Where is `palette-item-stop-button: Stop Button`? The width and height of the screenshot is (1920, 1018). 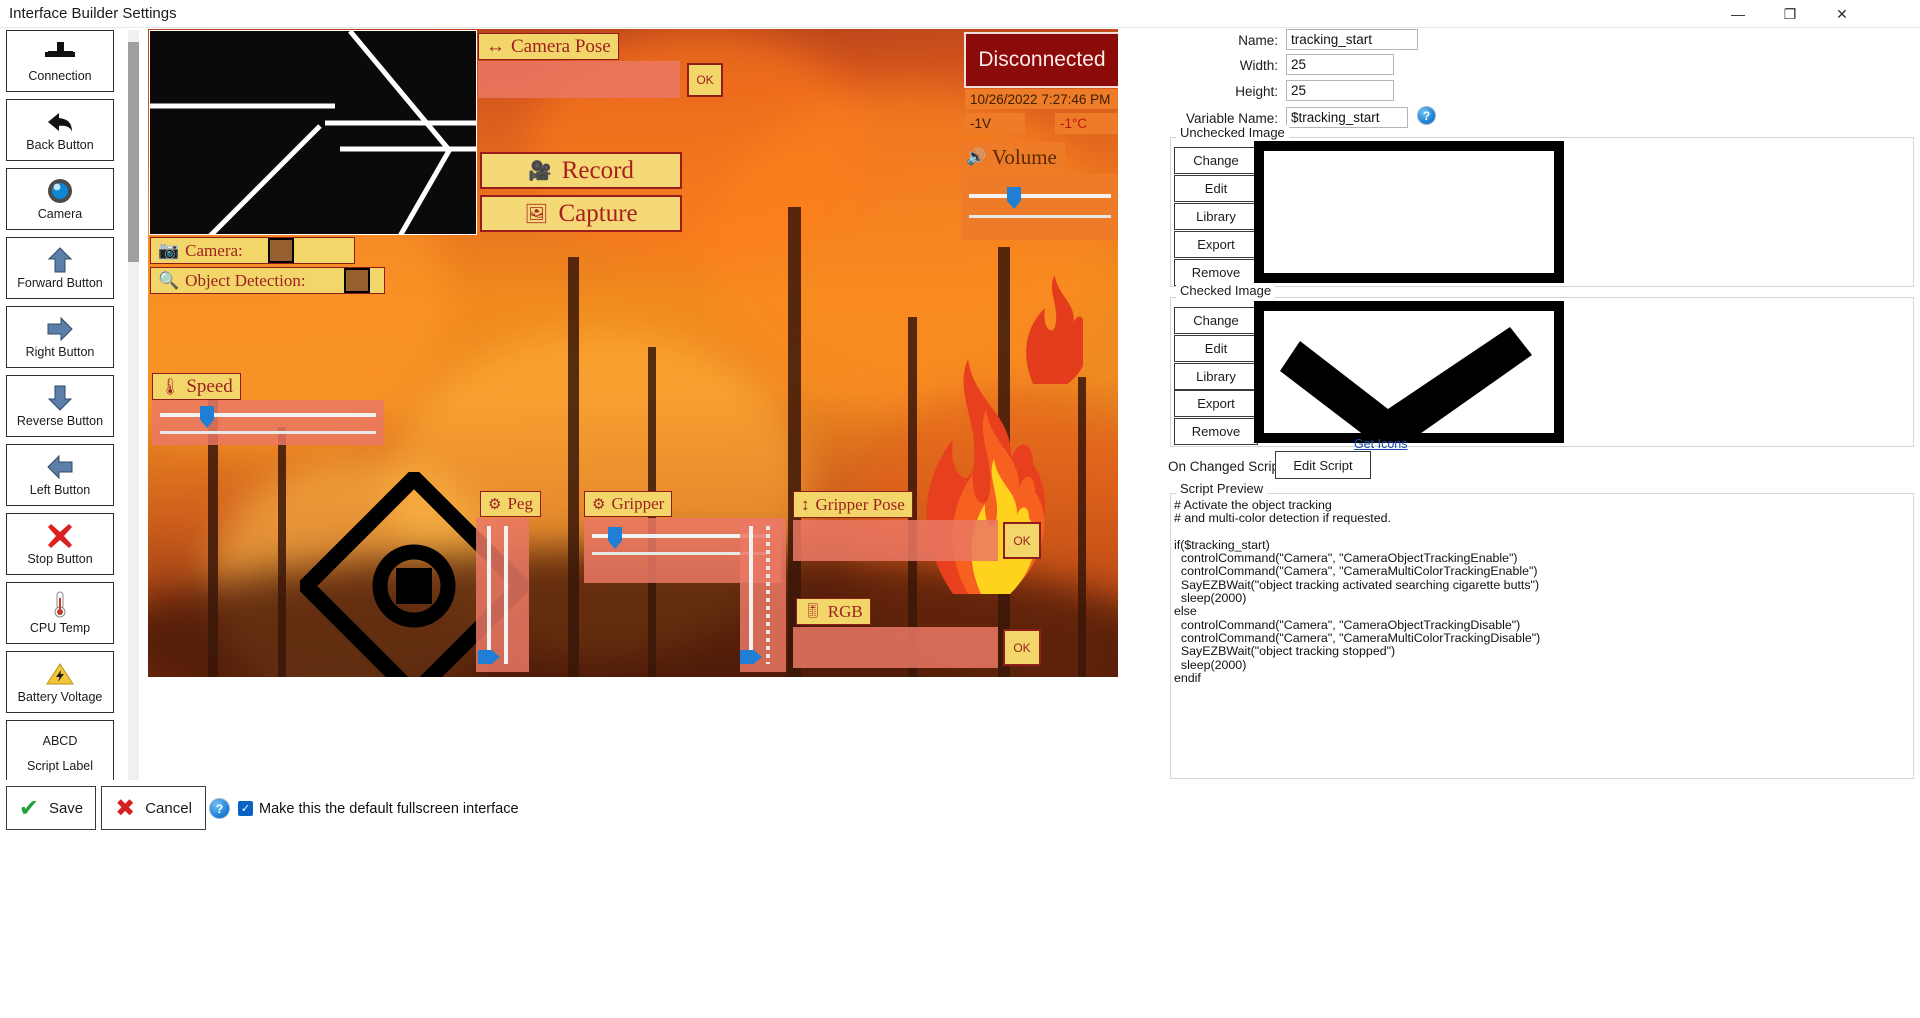
palette-item-stop-button: Stop Button is located at coordinates (60, 544).